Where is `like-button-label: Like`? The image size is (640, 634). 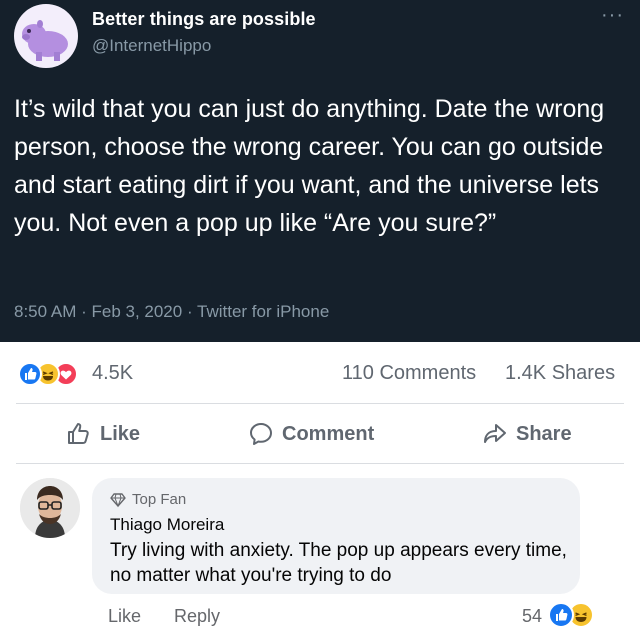
like-button-label: Like is located at coordinates (120, 433).